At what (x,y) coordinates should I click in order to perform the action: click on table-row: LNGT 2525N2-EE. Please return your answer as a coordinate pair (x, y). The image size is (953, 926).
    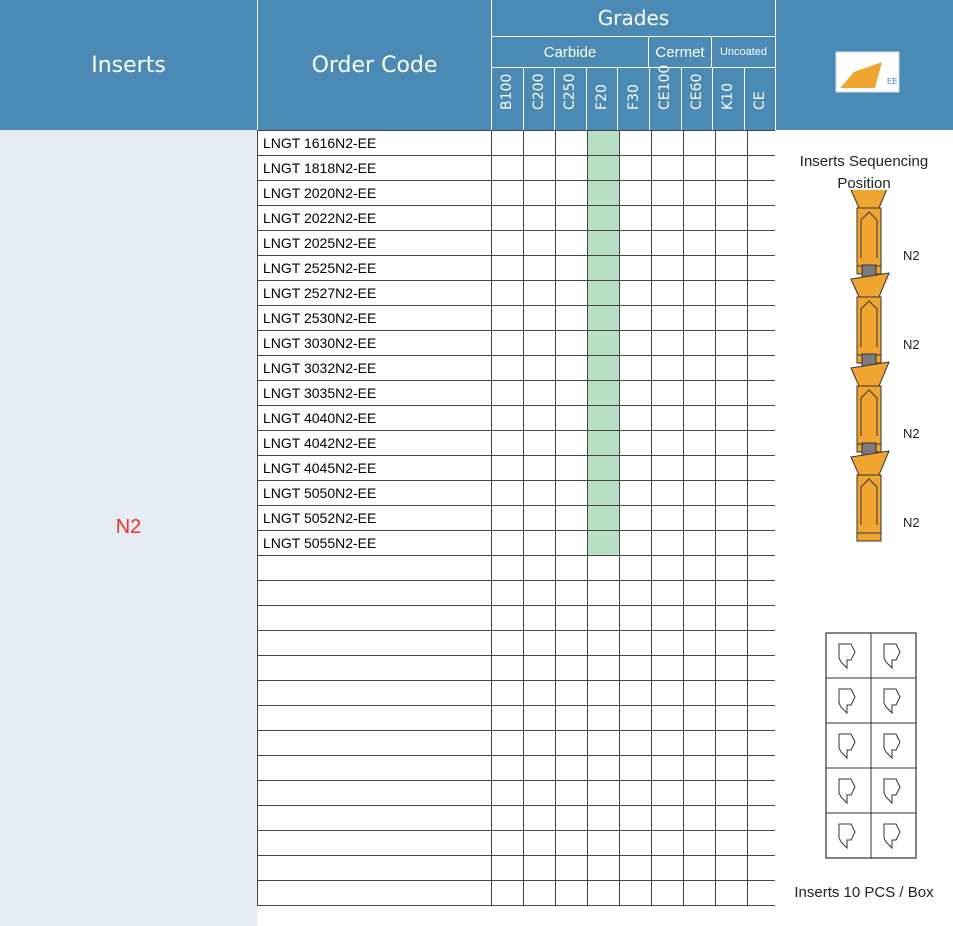
    Looking at the image, I should click on (518, 268).